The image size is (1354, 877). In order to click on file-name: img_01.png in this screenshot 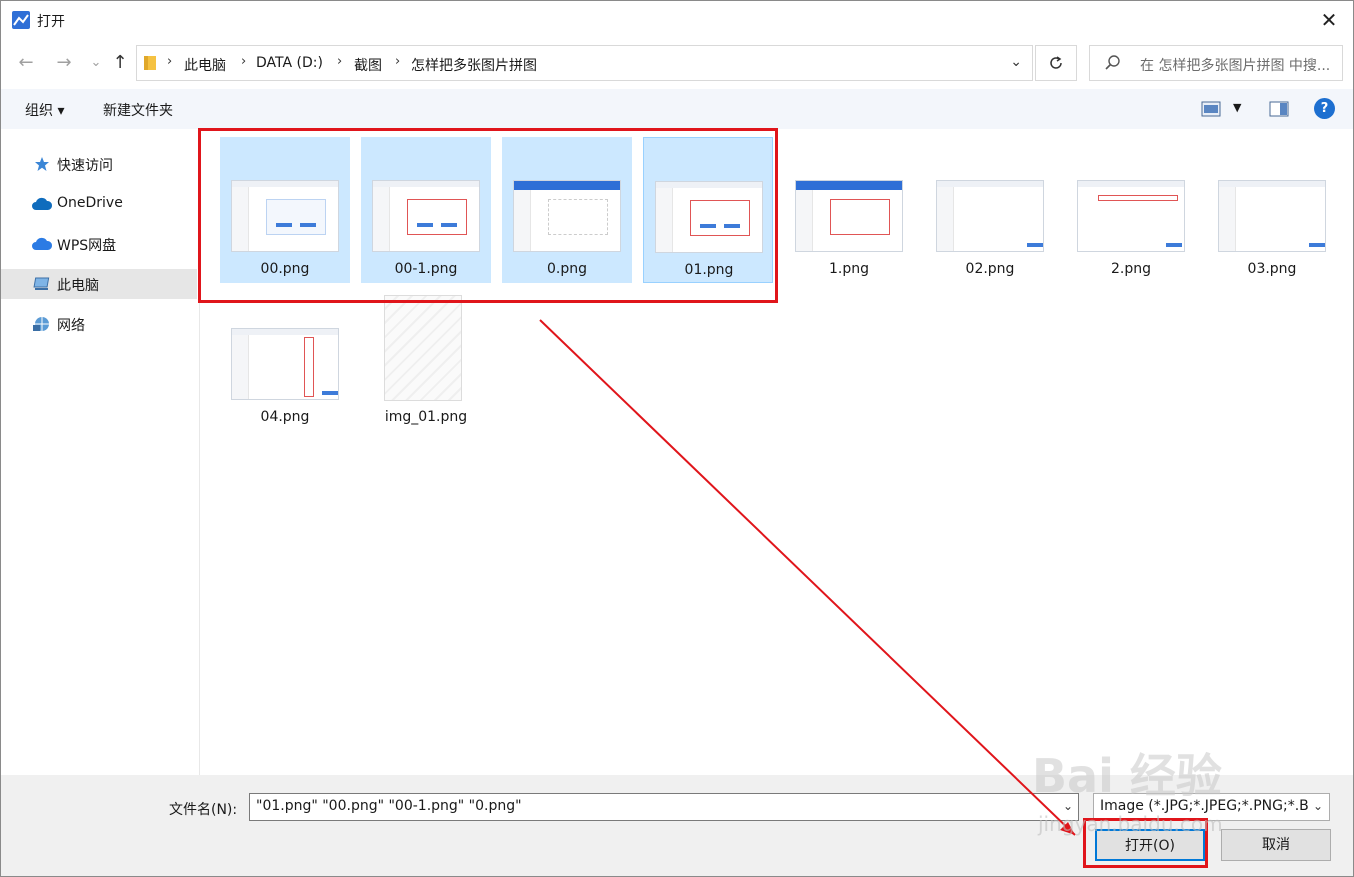, I will do `click(426, 417)`.